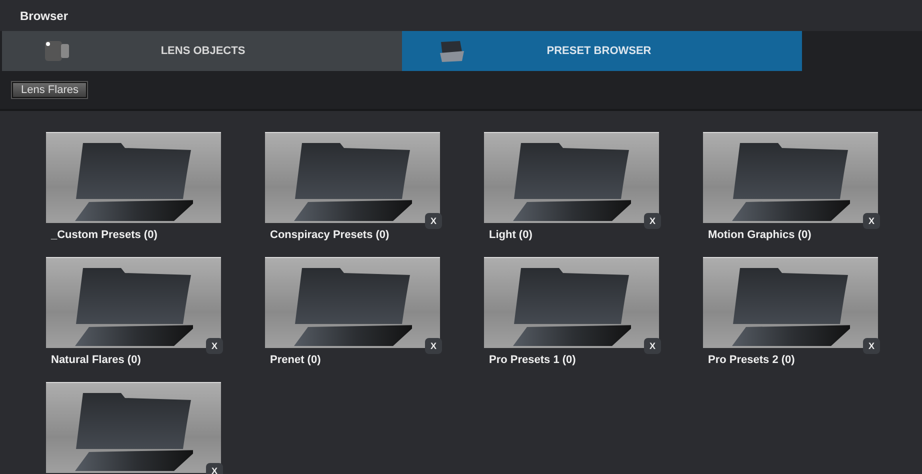 This screenshot has width=922, height=474. What do you see at coordinates (296, 360) in the screenshot?
I see `folder-label: Prenet (0)` at bounding box center [296, 360].